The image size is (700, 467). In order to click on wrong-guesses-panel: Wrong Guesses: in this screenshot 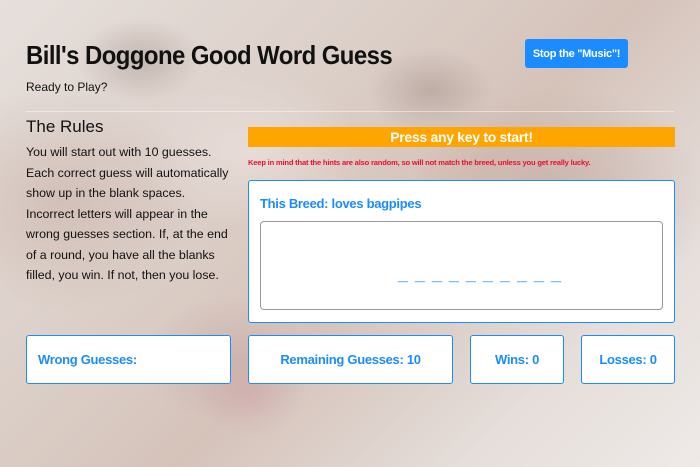, I will do `click(128, 359)`.